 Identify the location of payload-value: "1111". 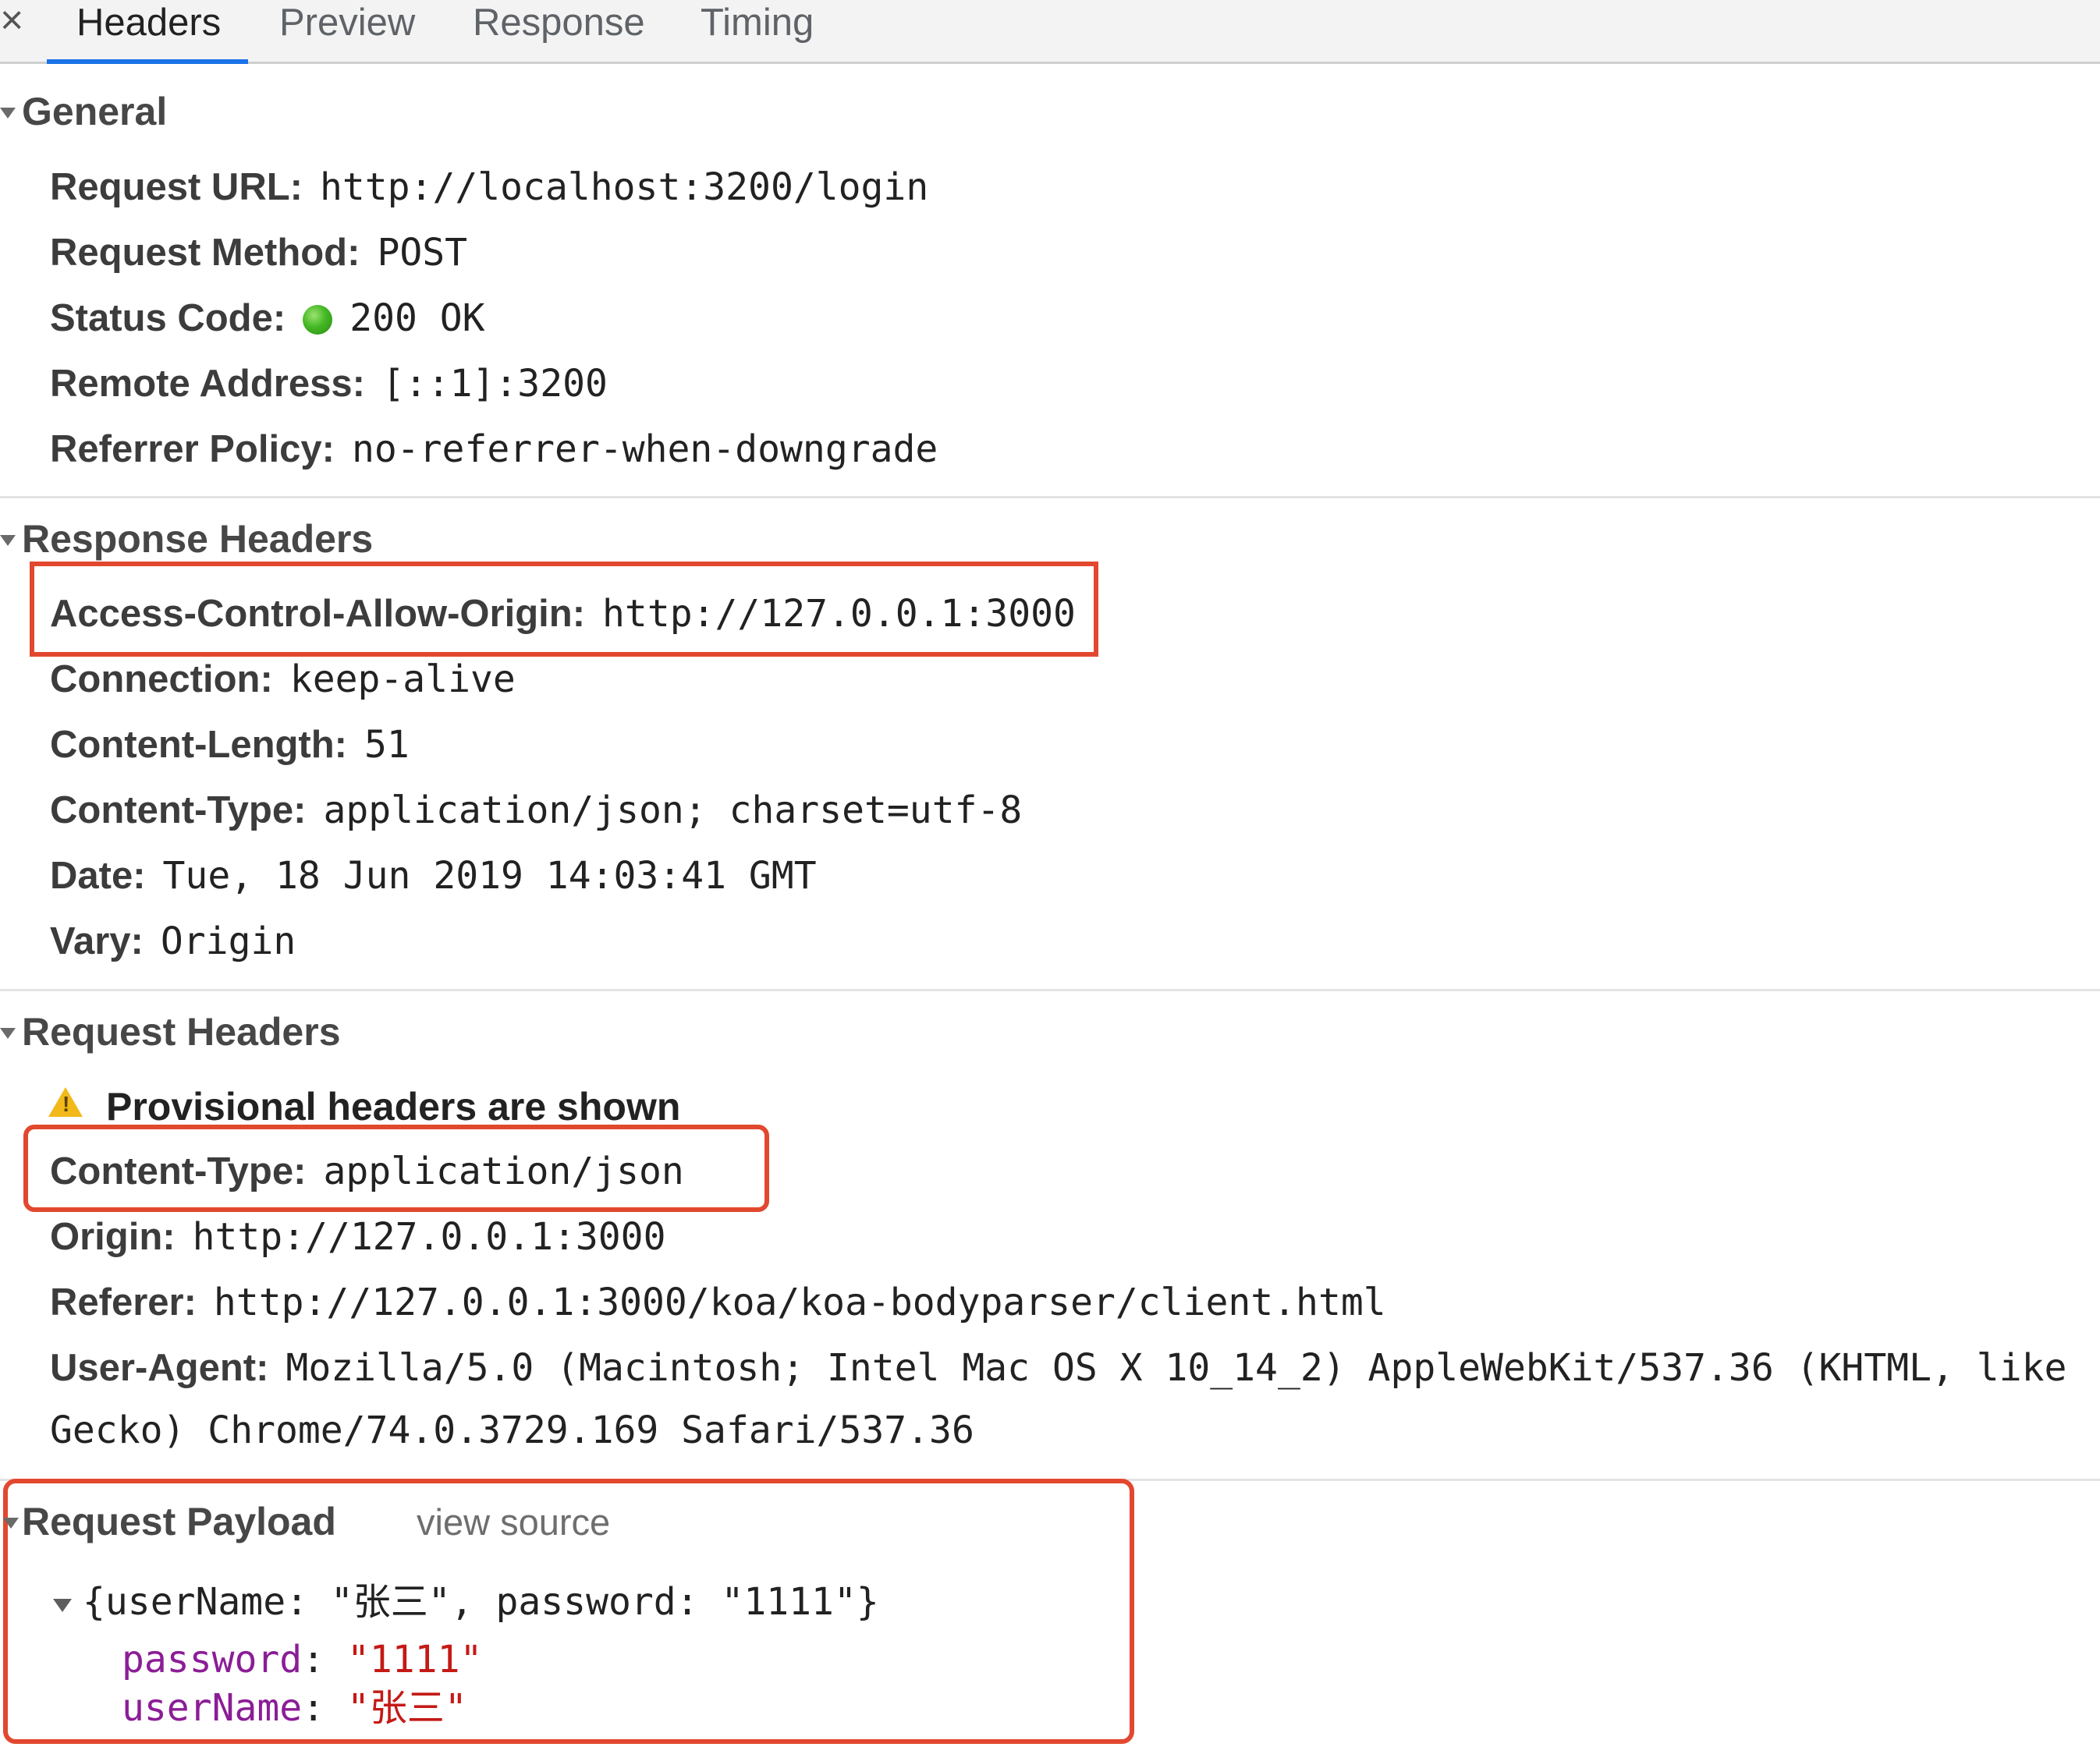
(414, 1659).